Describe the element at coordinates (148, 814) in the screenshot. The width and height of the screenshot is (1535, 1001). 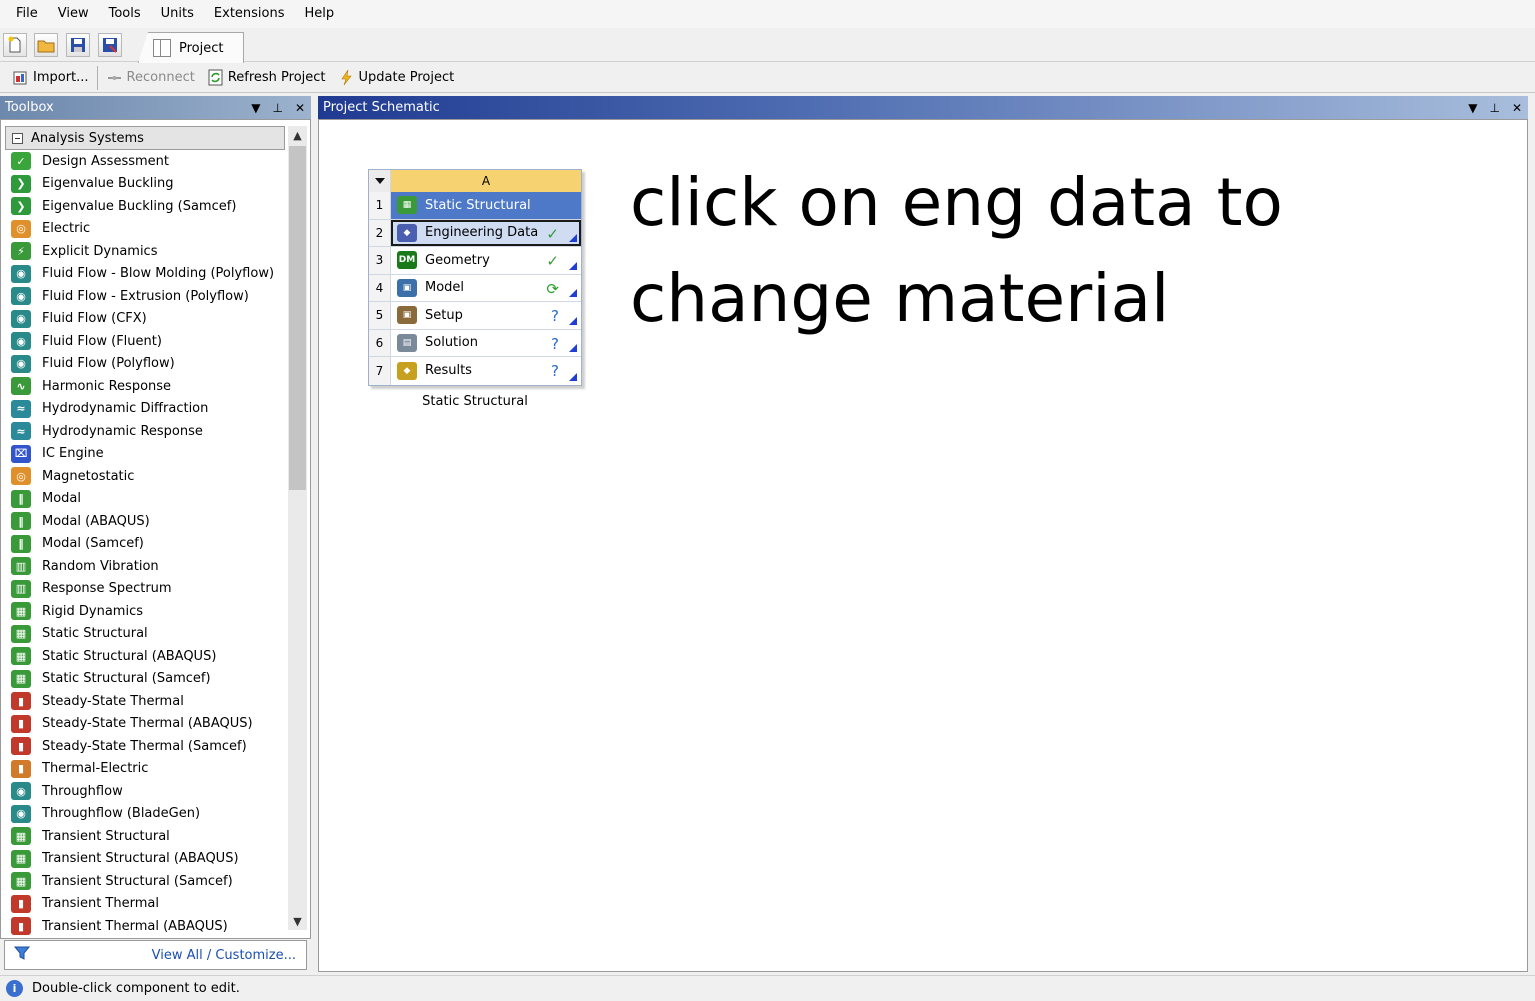
I see `toolbox-item: ◉ Throughflow (BladeGen)` at that location.